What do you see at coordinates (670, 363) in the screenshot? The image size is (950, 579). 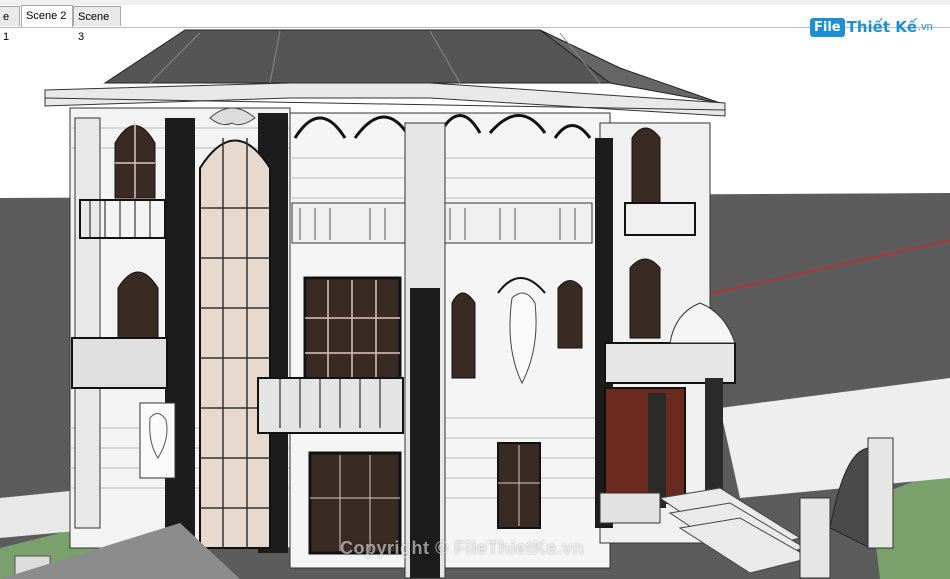 I see `porch-balustrade` at bounding box center [670, 363].